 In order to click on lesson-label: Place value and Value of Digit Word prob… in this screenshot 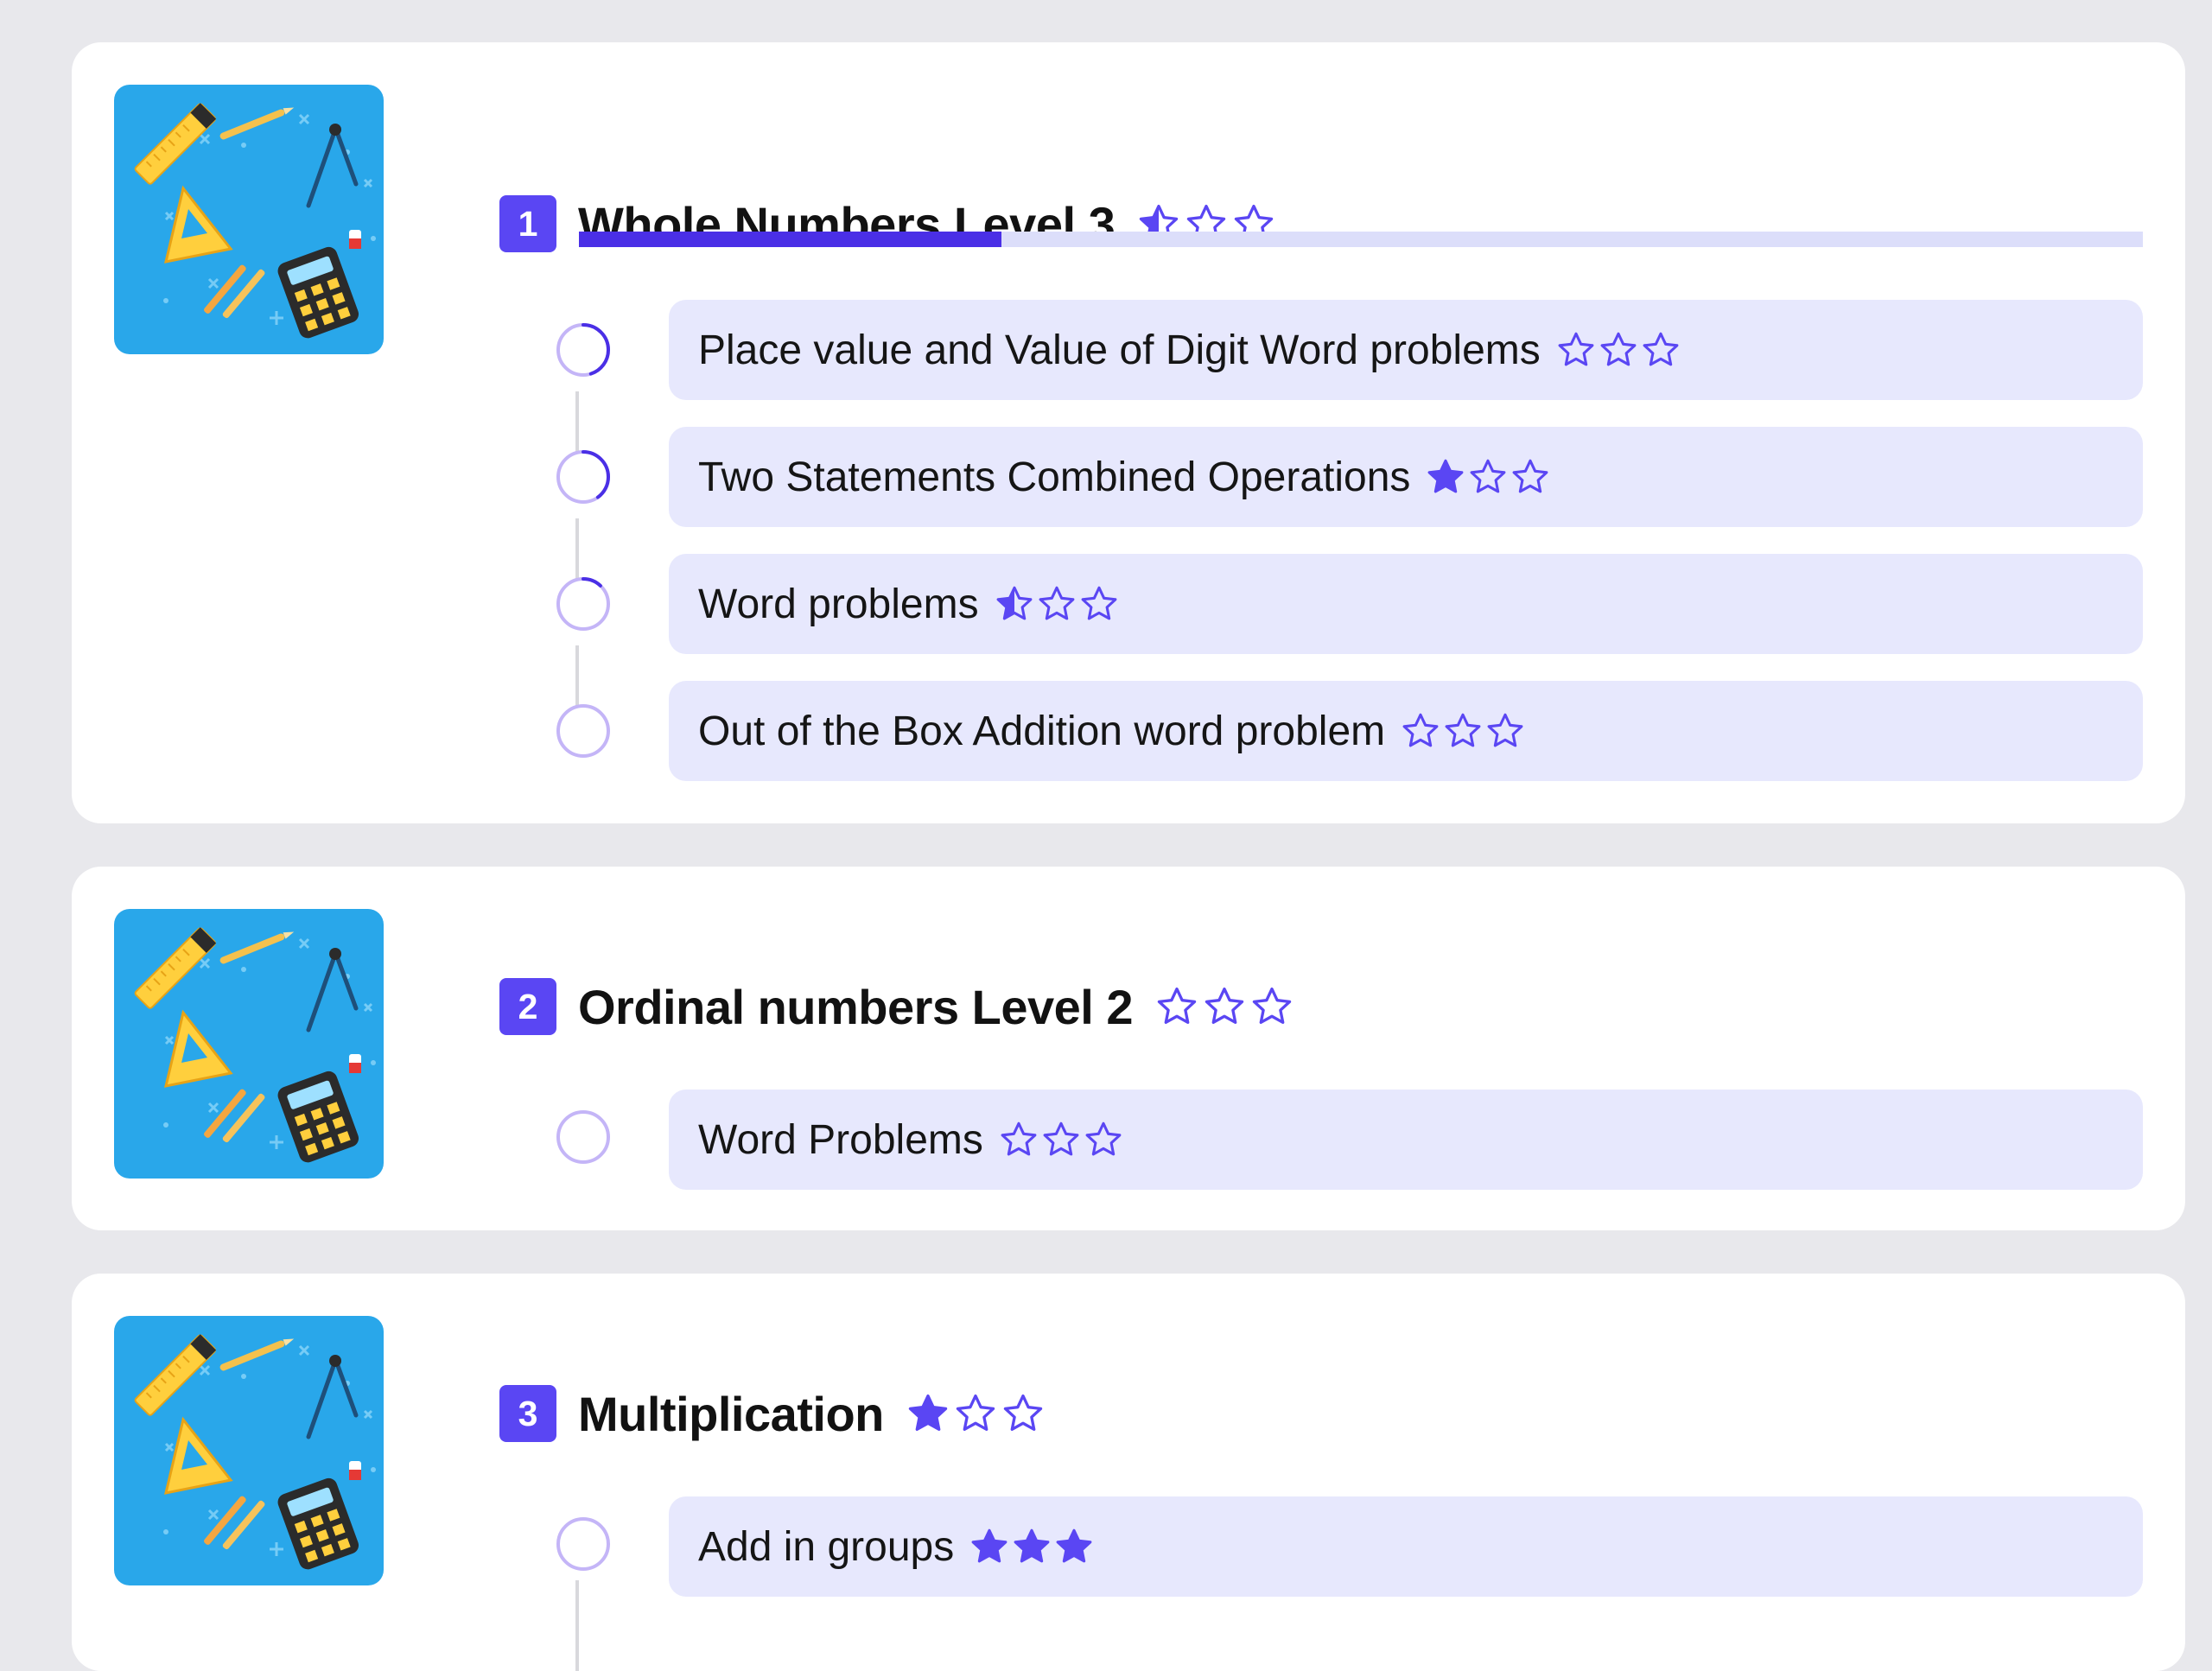, I will do `click(1119, 350)`.